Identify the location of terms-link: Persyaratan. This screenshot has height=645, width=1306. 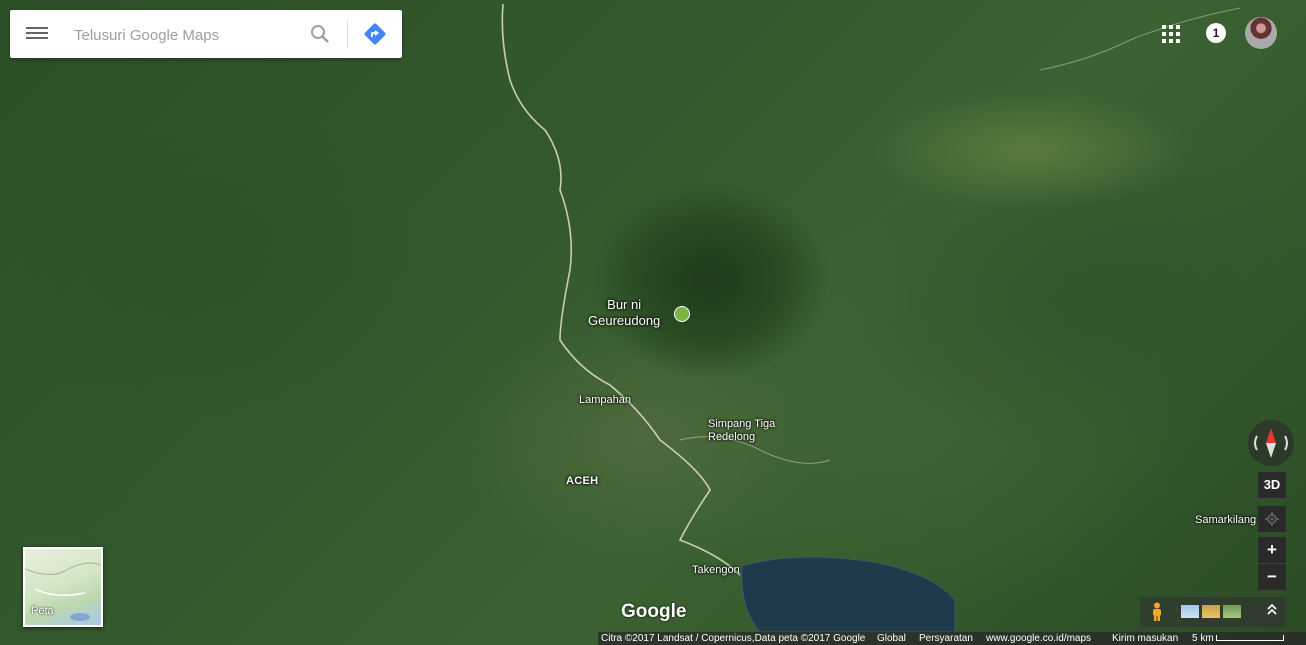
(946, 638).